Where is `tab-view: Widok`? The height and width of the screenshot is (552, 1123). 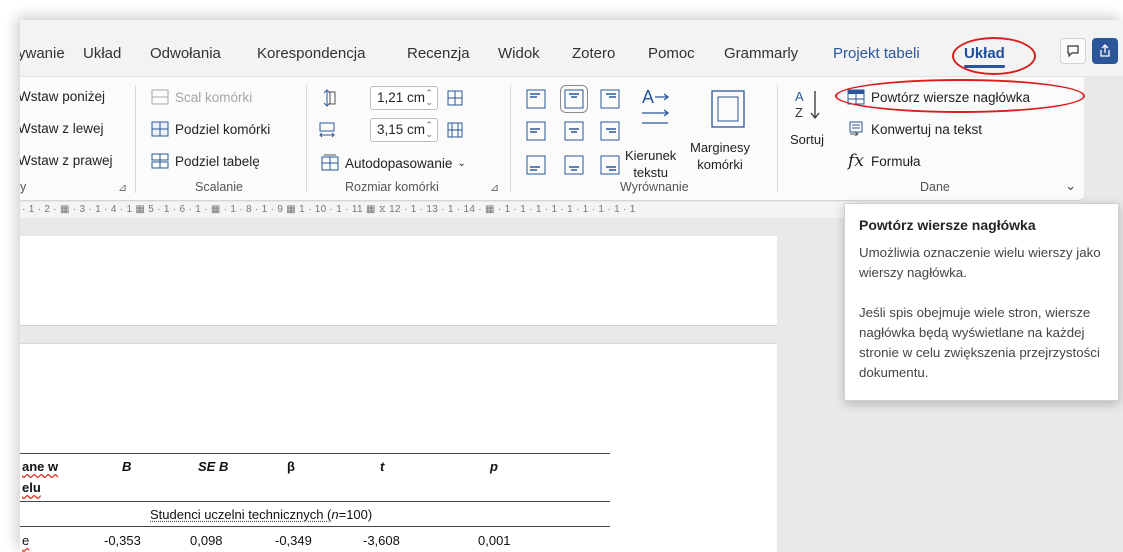 tab-view: Widok is located at coordinates (519, 53).